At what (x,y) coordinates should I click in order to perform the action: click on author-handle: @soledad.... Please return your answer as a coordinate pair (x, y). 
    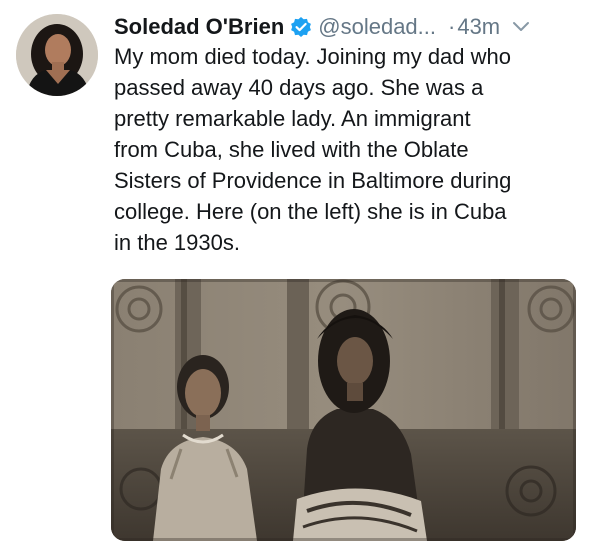
    Looking at the image, I should click on (377, 27).